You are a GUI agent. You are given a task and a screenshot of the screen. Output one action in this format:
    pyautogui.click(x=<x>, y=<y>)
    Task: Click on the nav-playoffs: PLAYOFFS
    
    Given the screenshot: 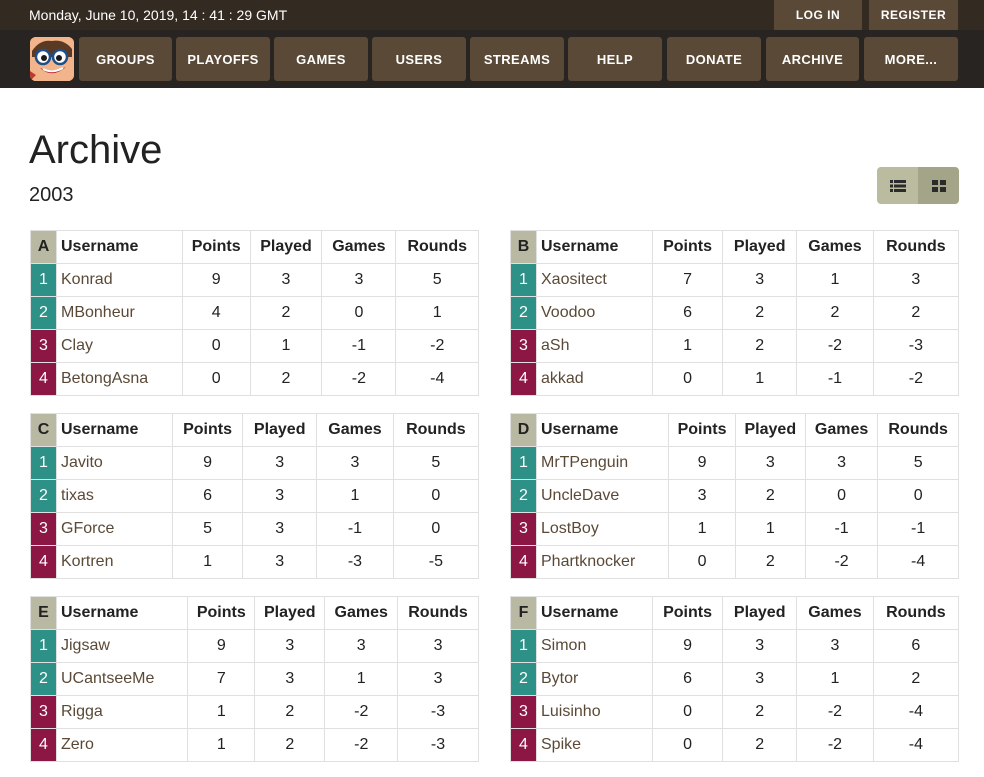 What is the action you would take?
    pyautogui.click(x=223, y=59)
    